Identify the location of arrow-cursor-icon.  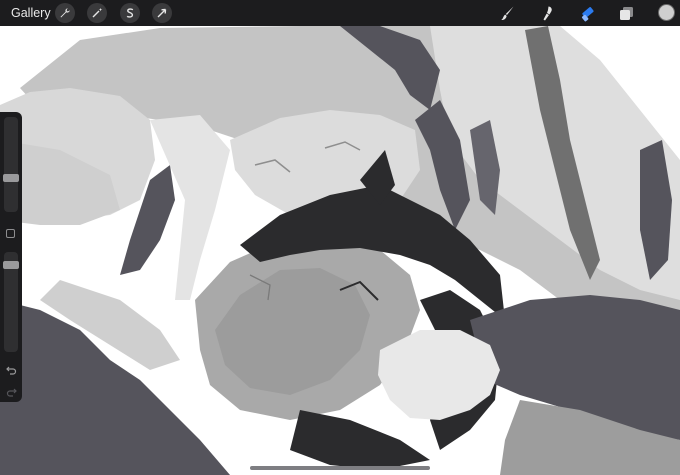
(162, 13).